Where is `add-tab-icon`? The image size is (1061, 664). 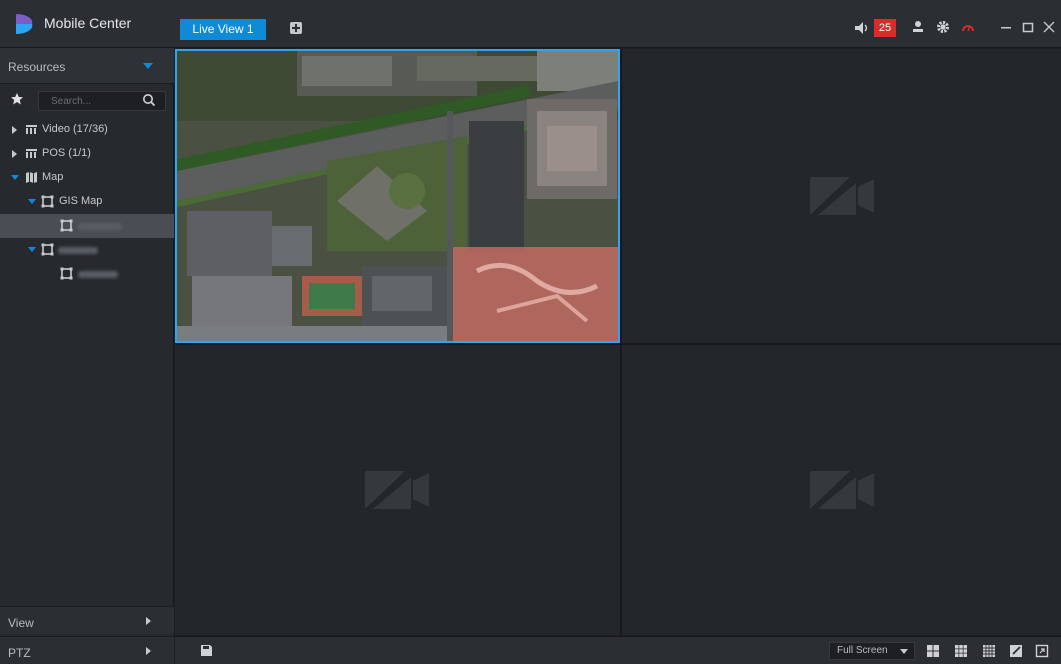 add-tab-icon is located at coordinates (296, 28).